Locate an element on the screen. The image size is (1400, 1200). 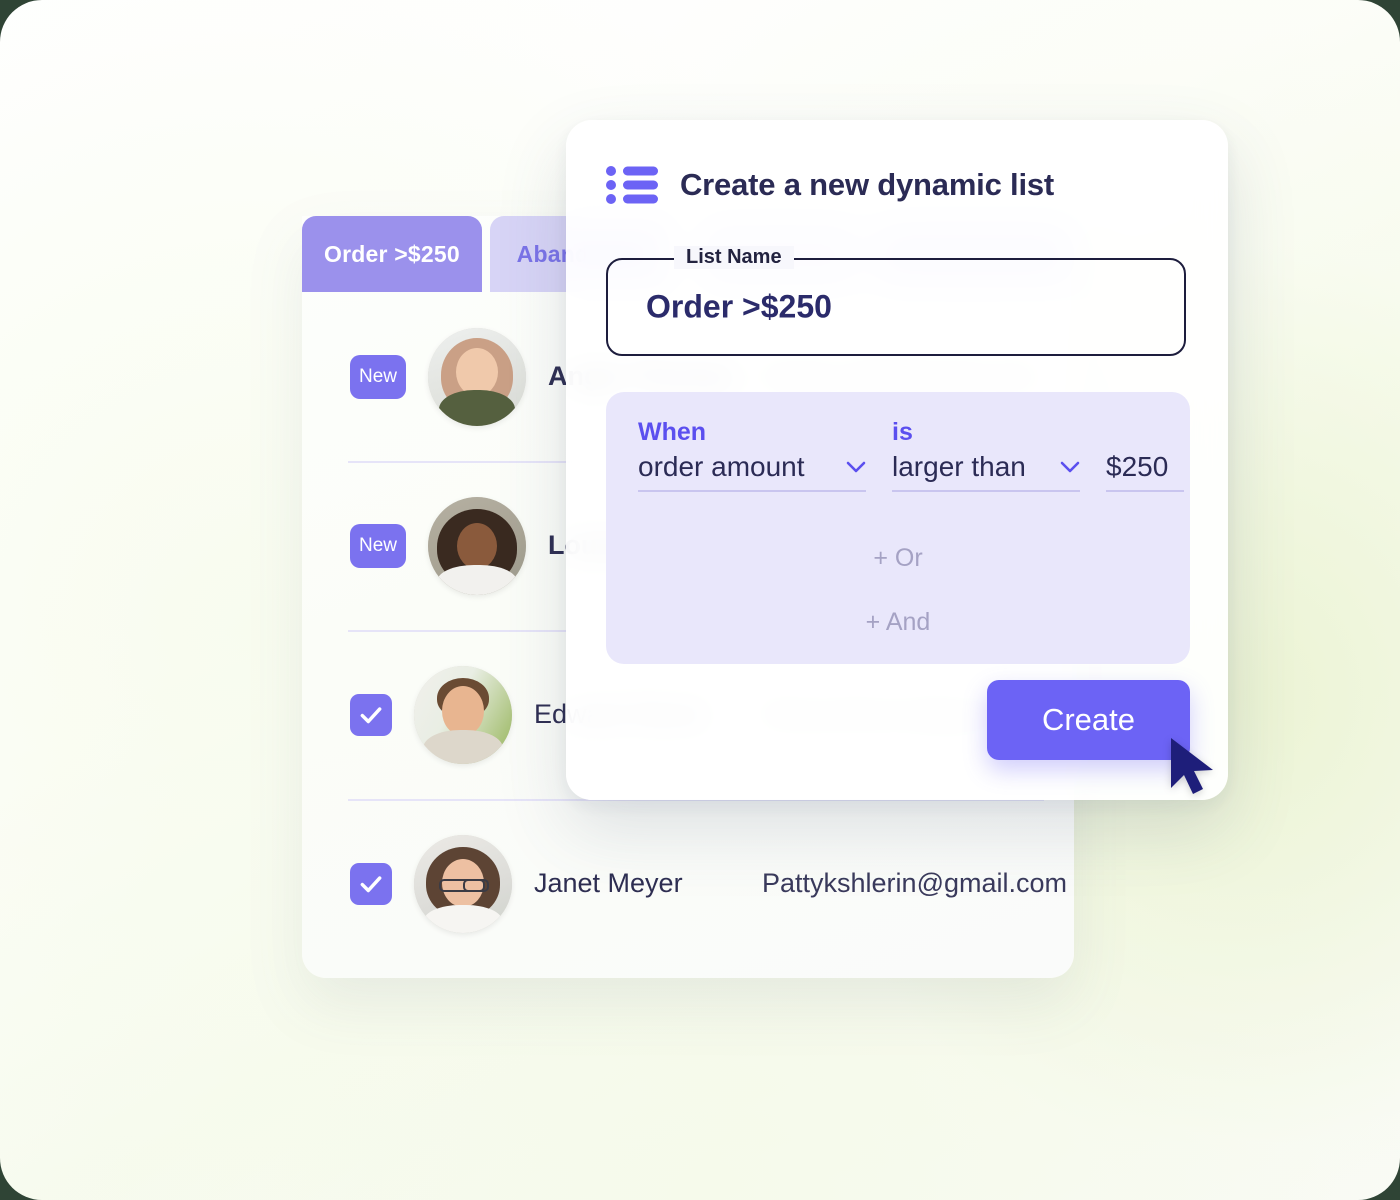
condition-field-group: When order amount is located at coordinates (752, 455).